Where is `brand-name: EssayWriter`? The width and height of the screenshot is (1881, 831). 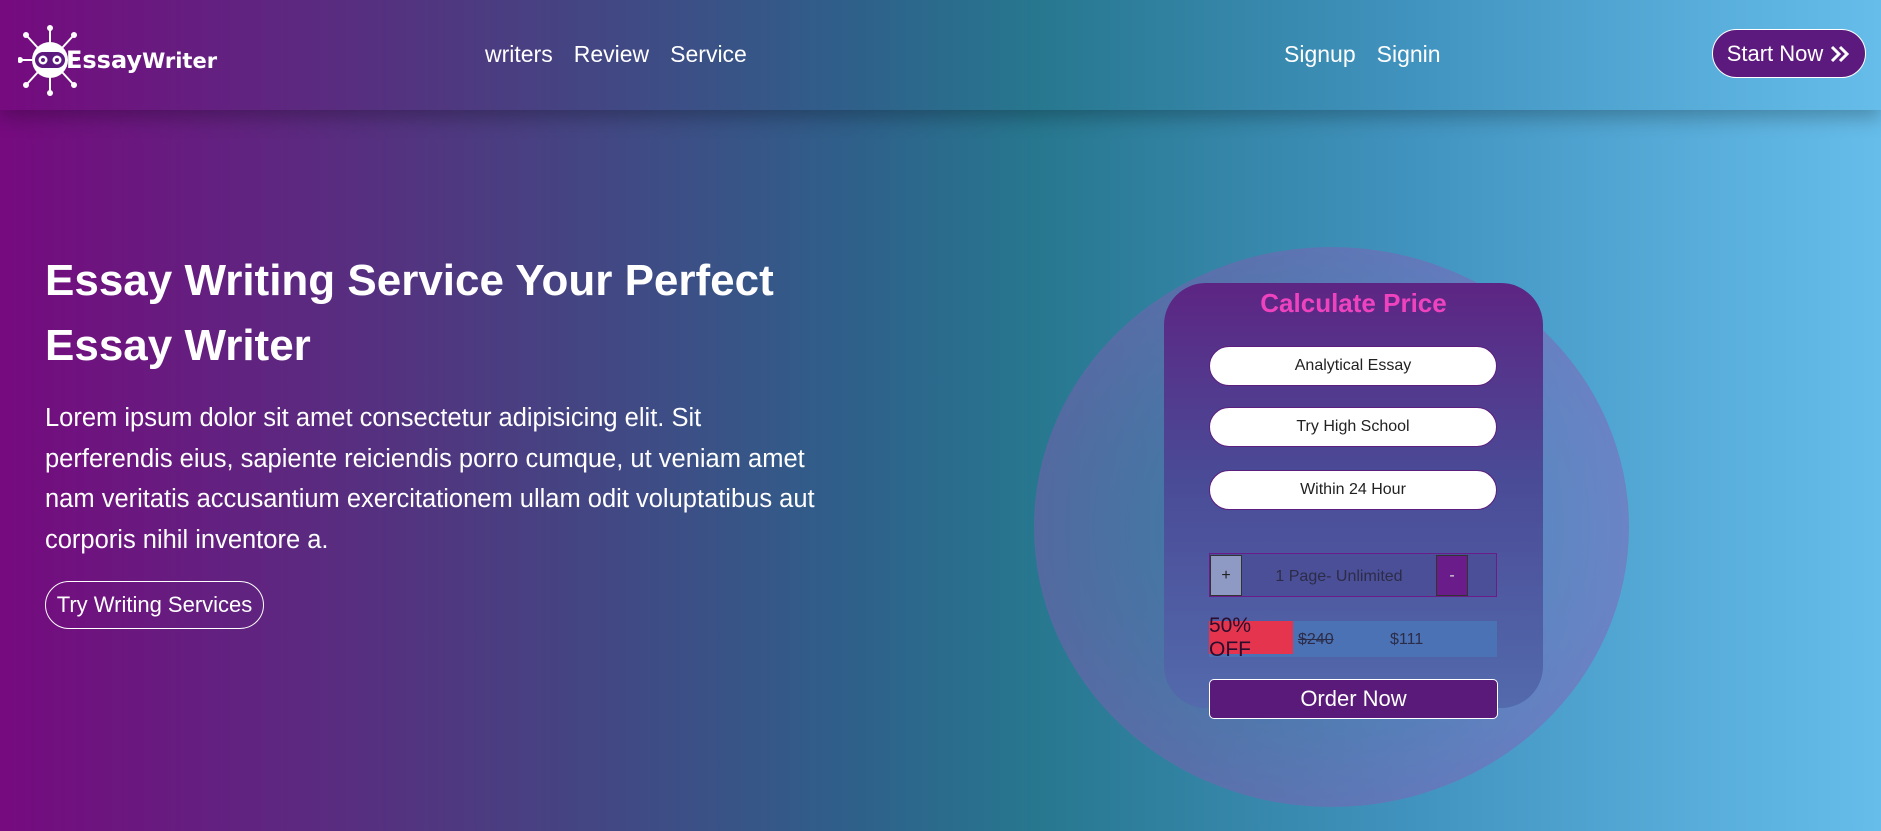
brand-name: EssayWriter is located at coordinates (141, 60).